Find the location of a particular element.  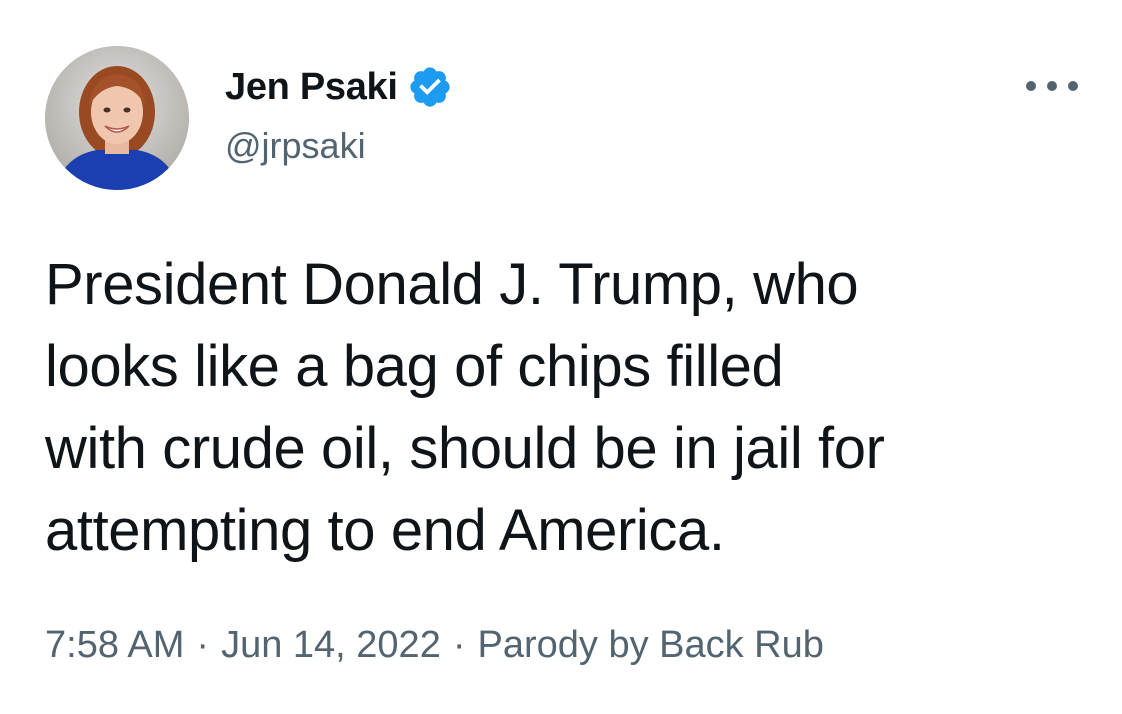

avatar-photo is located at coordinates (117, 118).